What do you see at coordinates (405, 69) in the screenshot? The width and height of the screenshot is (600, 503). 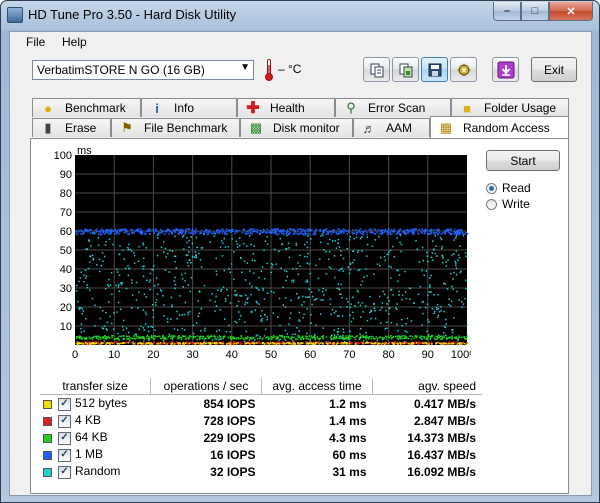 I see `copy-screenshot-button` at bounding box center [405, 69].